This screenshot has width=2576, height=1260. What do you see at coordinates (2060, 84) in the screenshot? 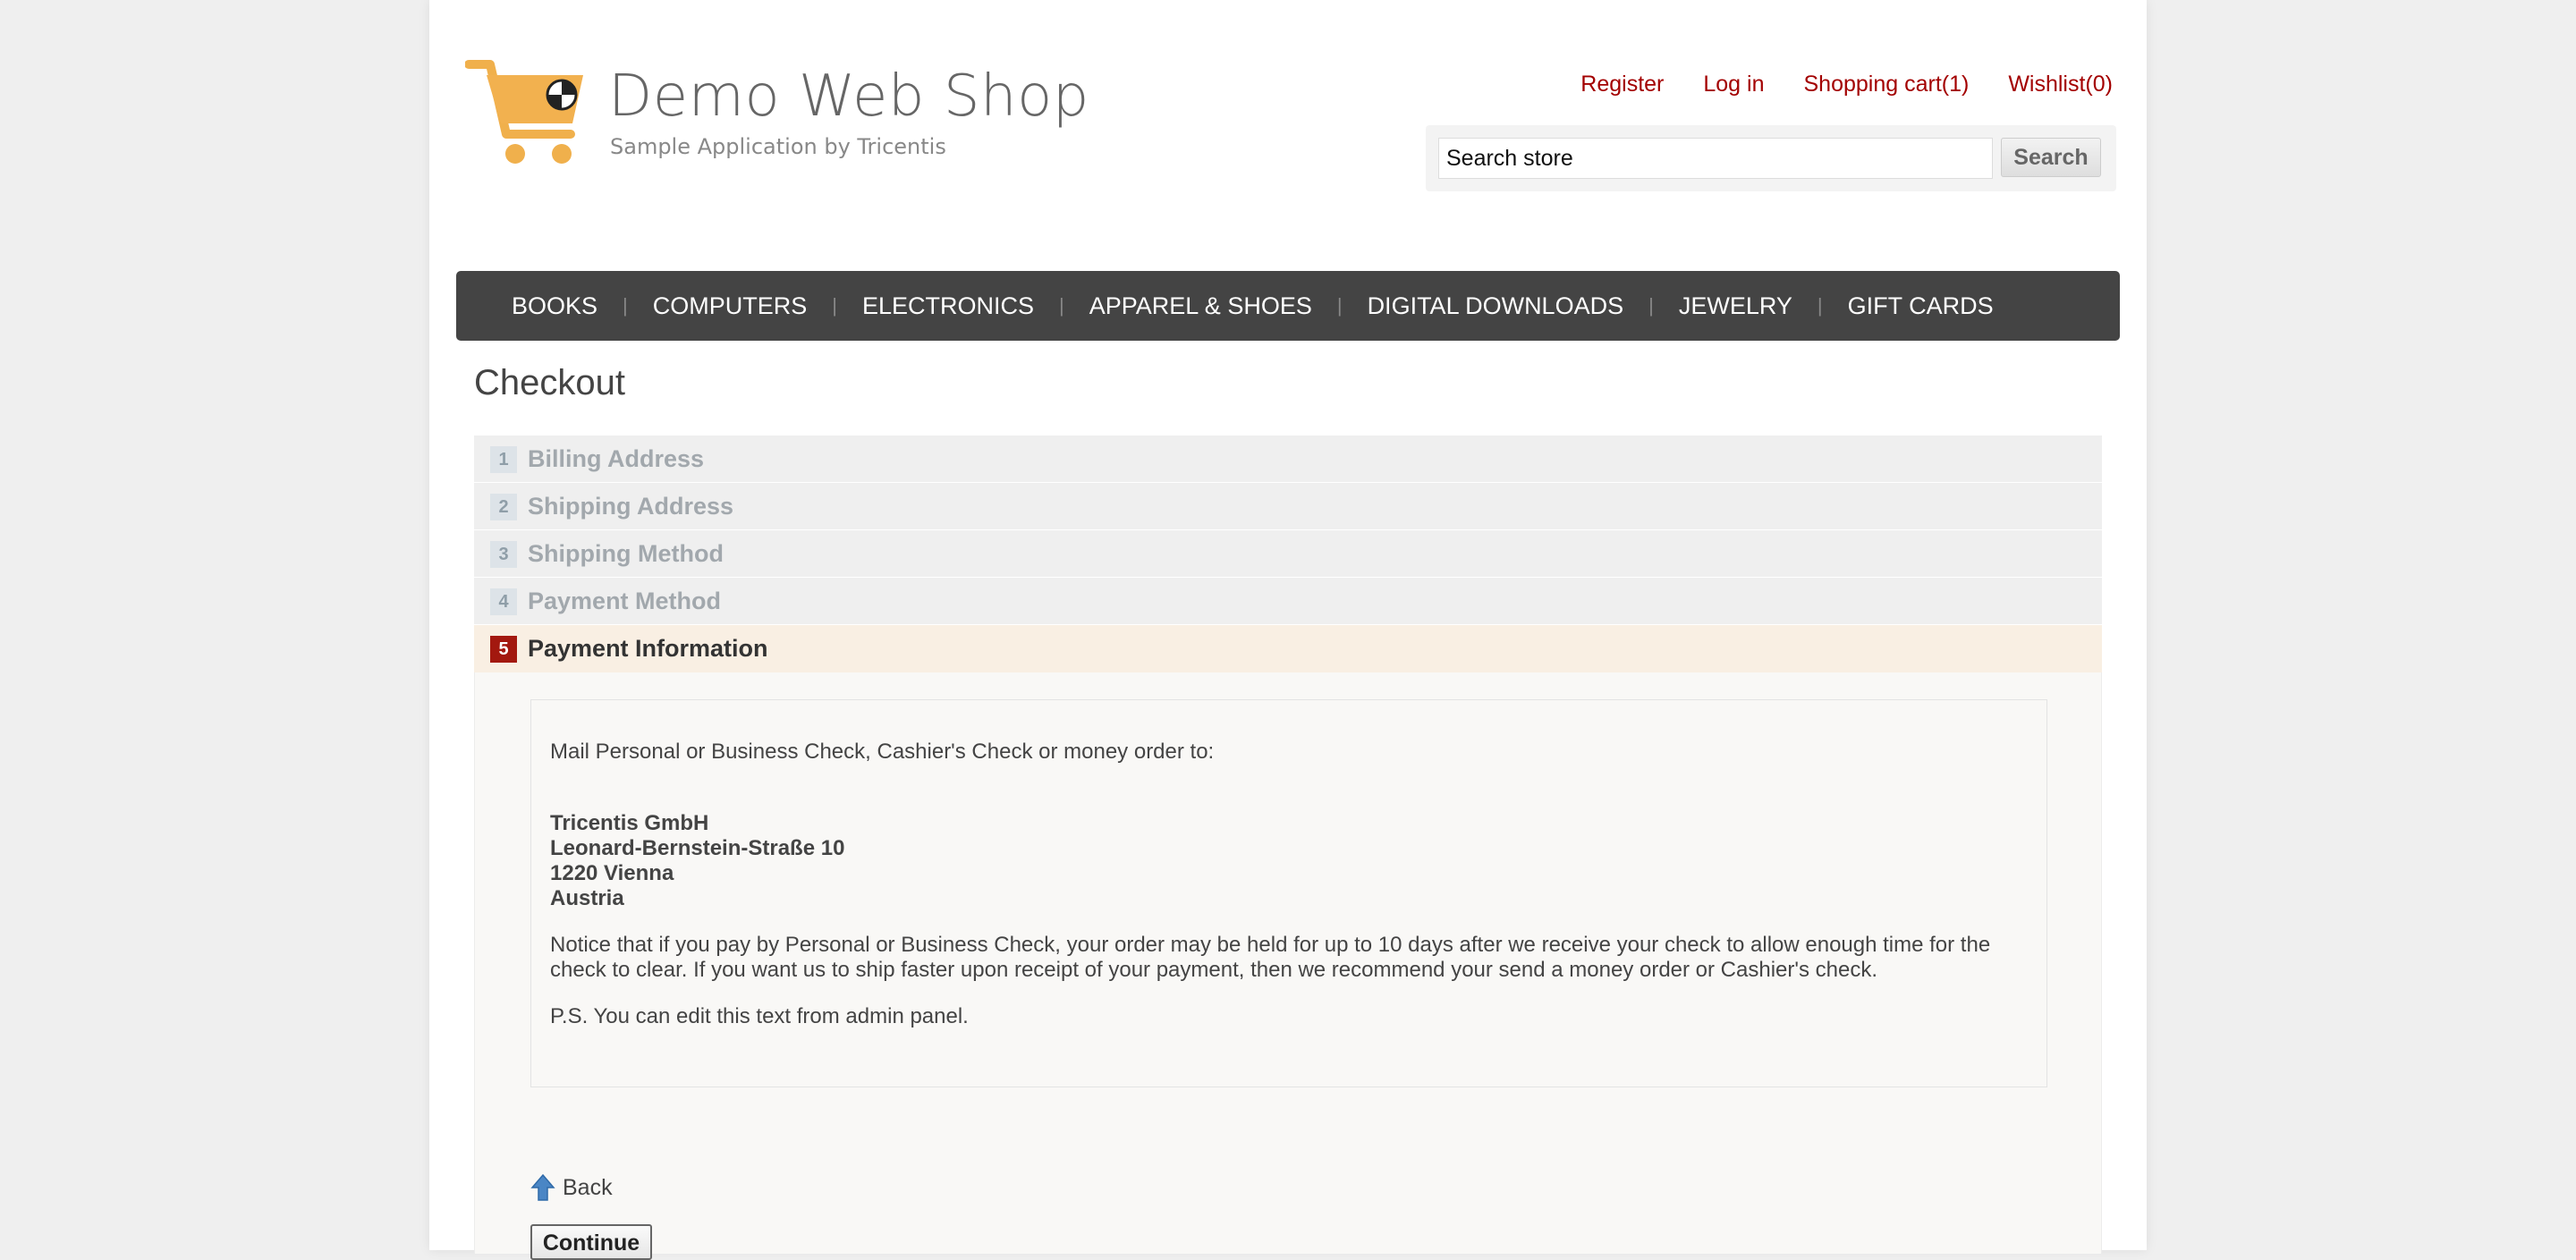
I see `wishlist-link: Wishlist(0)` at bounding box center [2060, 84].